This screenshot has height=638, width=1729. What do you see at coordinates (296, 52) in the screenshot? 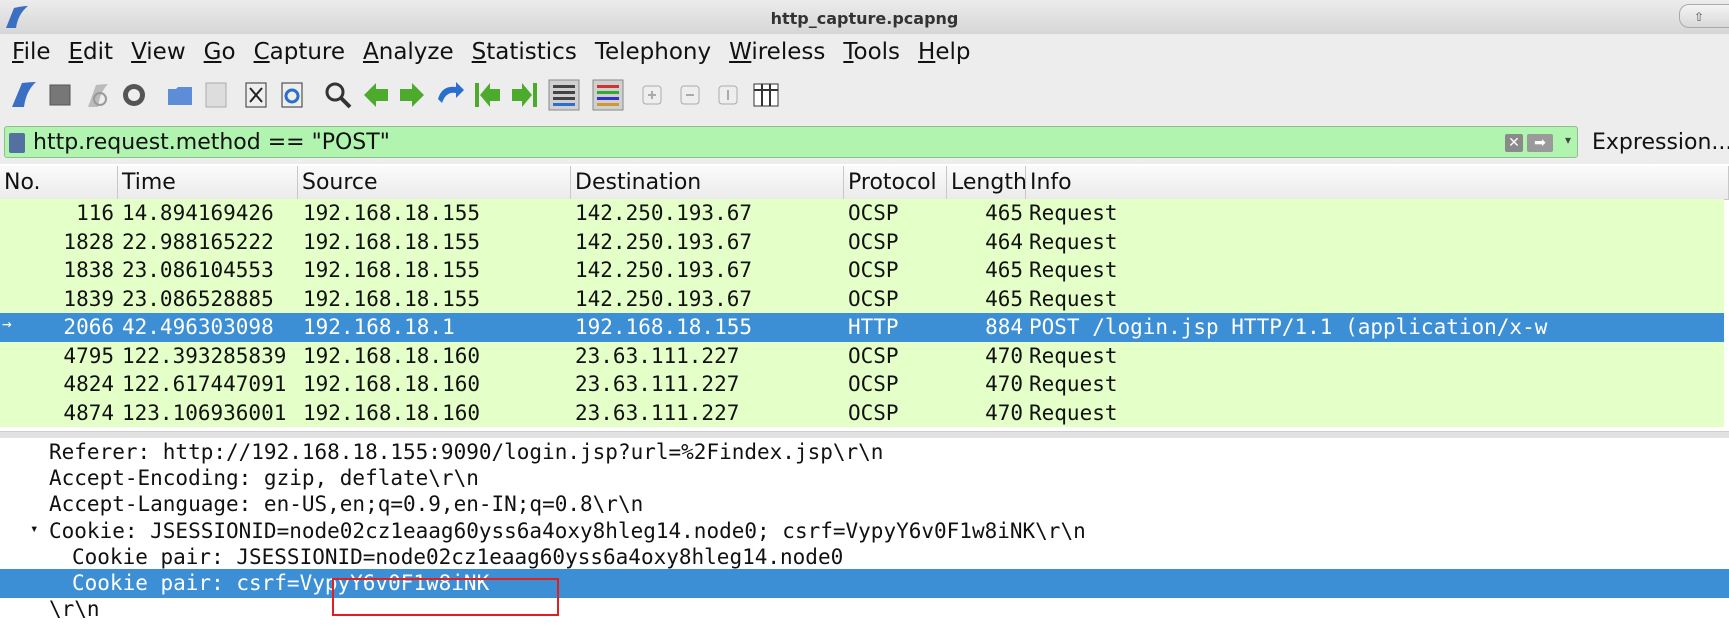
I see `menu-capture: Capture` at bounding box center [296, 52].